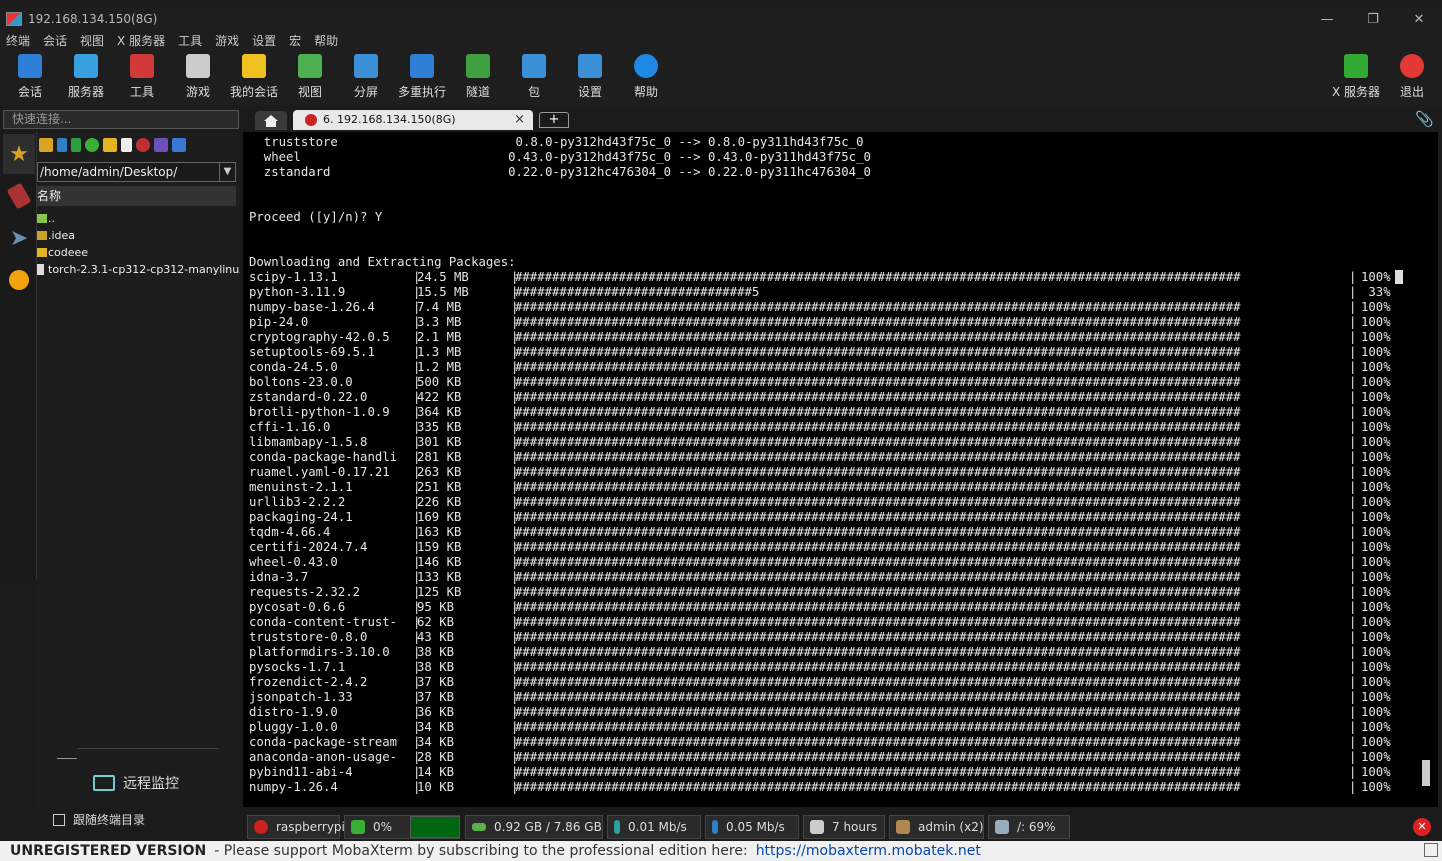 This screenshot has height=861, width=1442. I want to click on resize-handle, so click(67, 758).